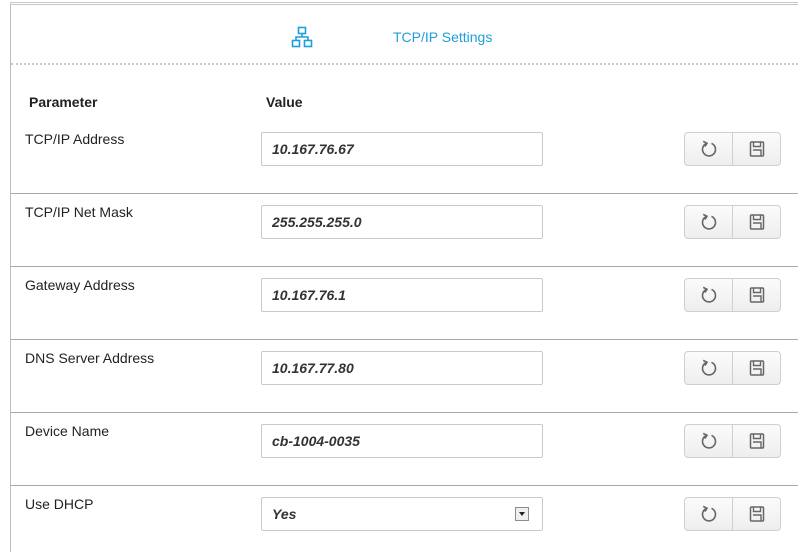 Image resolution: width=800 pixels, height=559 pixels. Describe the element at coordinates (59, 504) in the screenshot. I see `setting-label: Use DHCP` at that location.